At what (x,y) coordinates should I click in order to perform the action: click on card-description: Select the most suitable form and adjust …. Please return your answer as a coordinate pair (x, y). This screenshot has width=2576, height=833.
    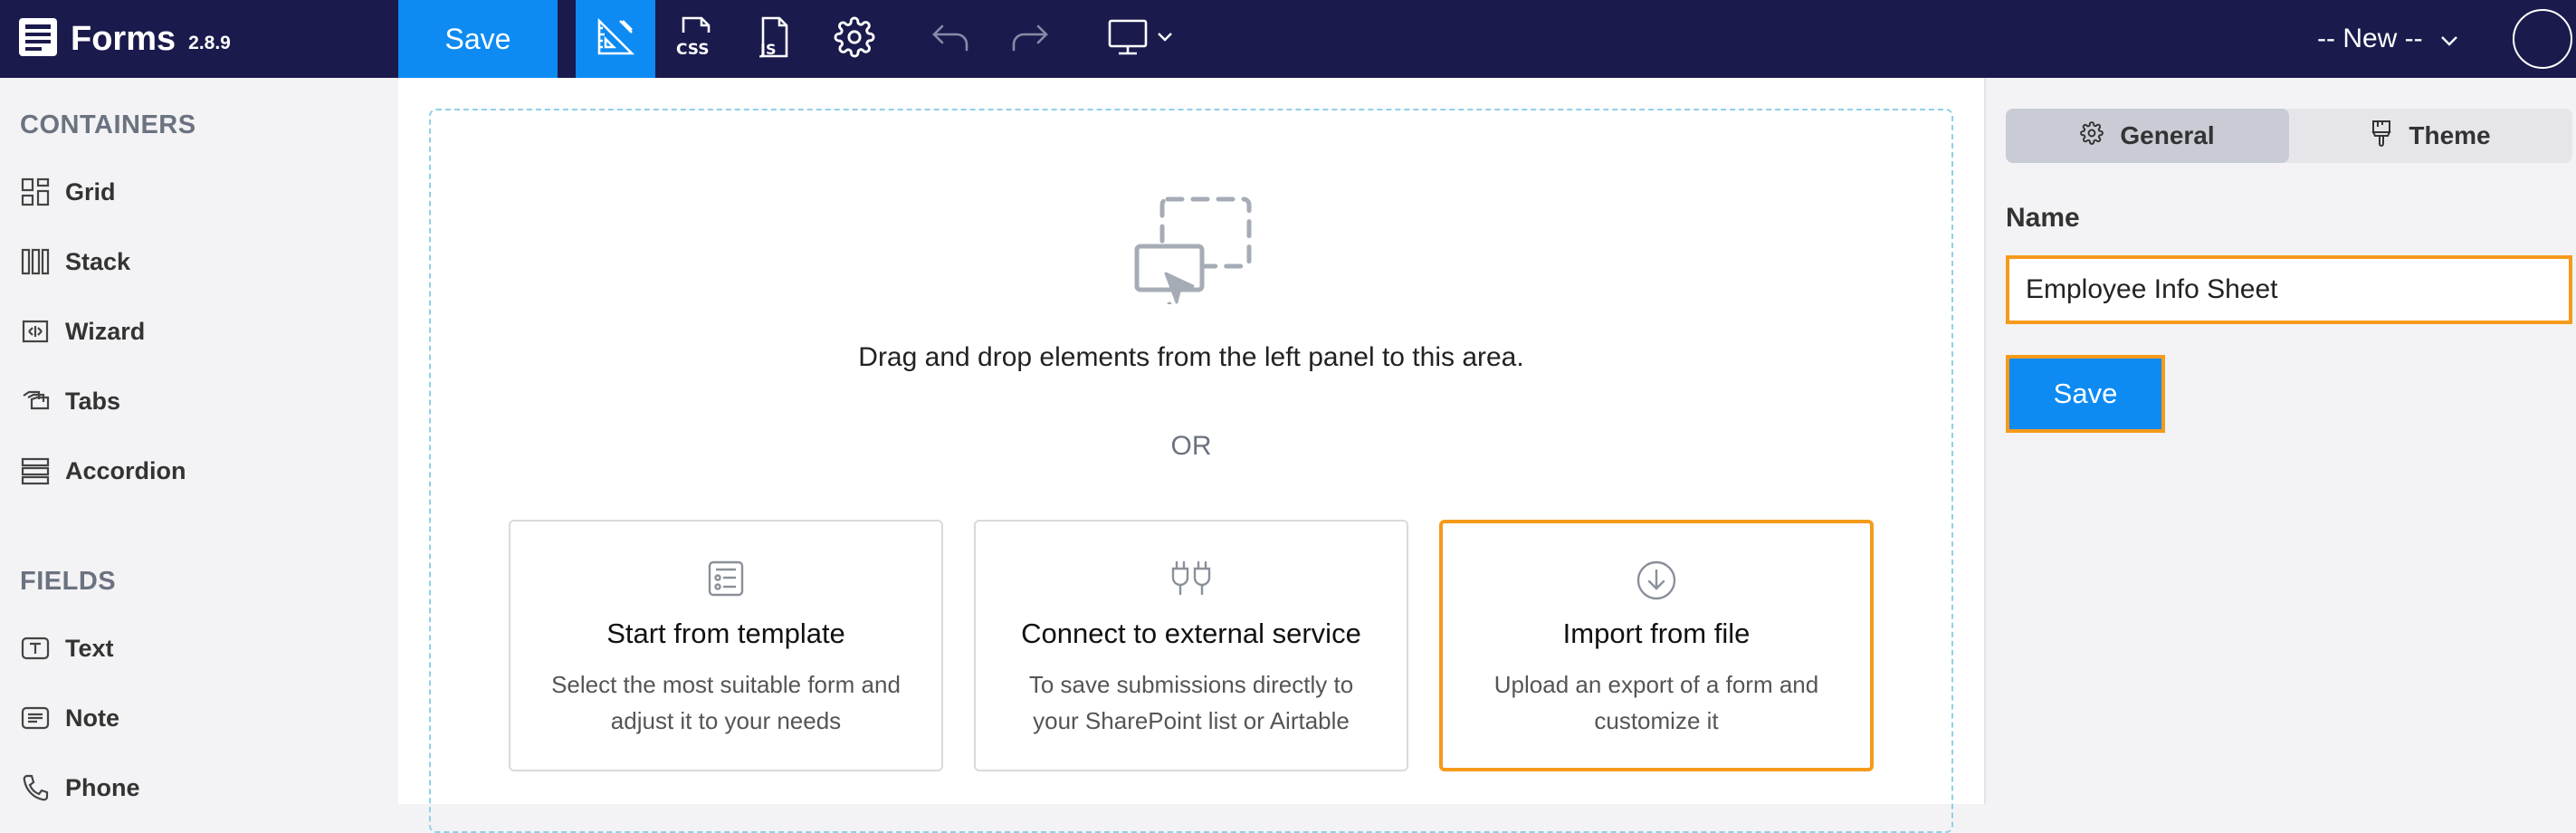
    Looking at the image, I should click on (726, 702).